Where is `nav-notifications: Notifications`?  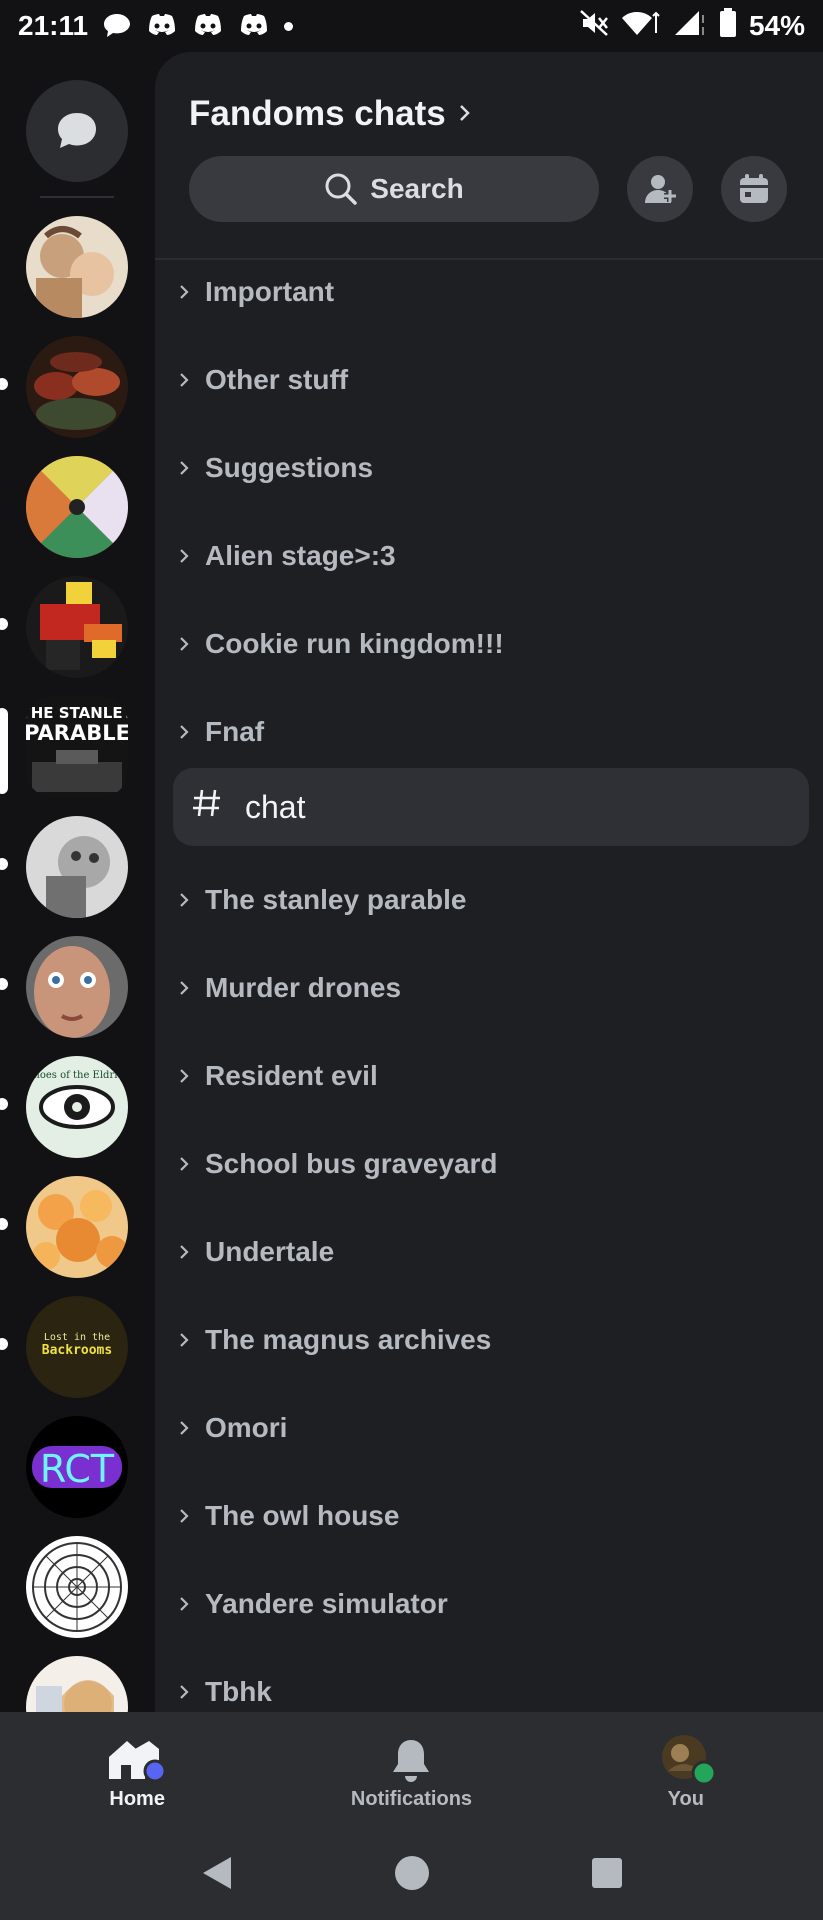 nav-notifications: Notifications is located at coordinates (411, 1771).